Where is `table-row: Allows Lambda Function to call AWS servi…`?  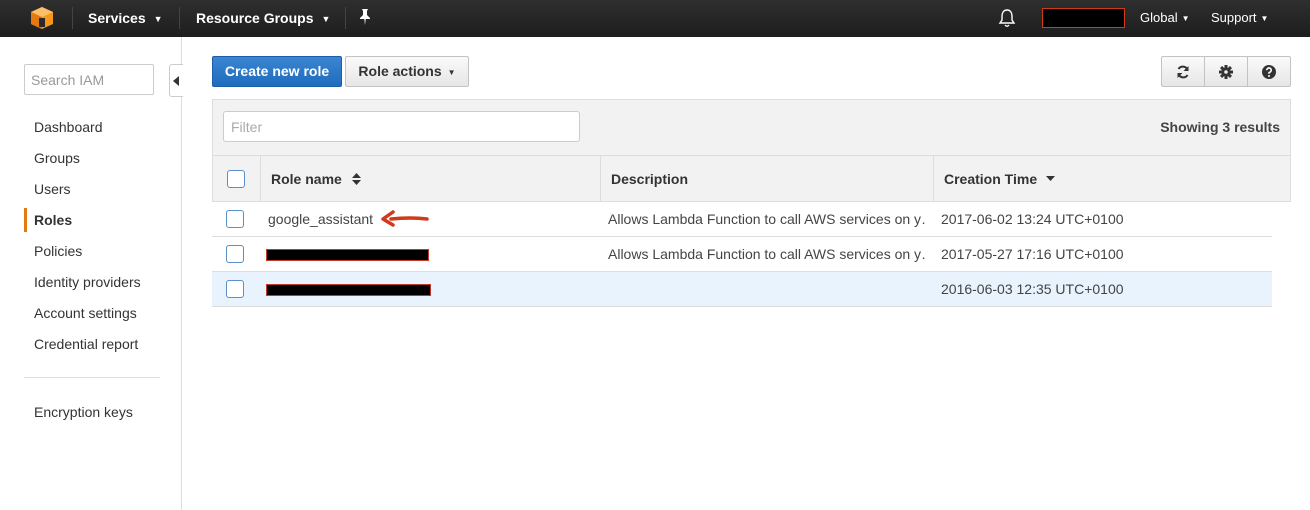 table-row: Allows Lambda Function to call AWS servi… is located at coordinates (742, 254).